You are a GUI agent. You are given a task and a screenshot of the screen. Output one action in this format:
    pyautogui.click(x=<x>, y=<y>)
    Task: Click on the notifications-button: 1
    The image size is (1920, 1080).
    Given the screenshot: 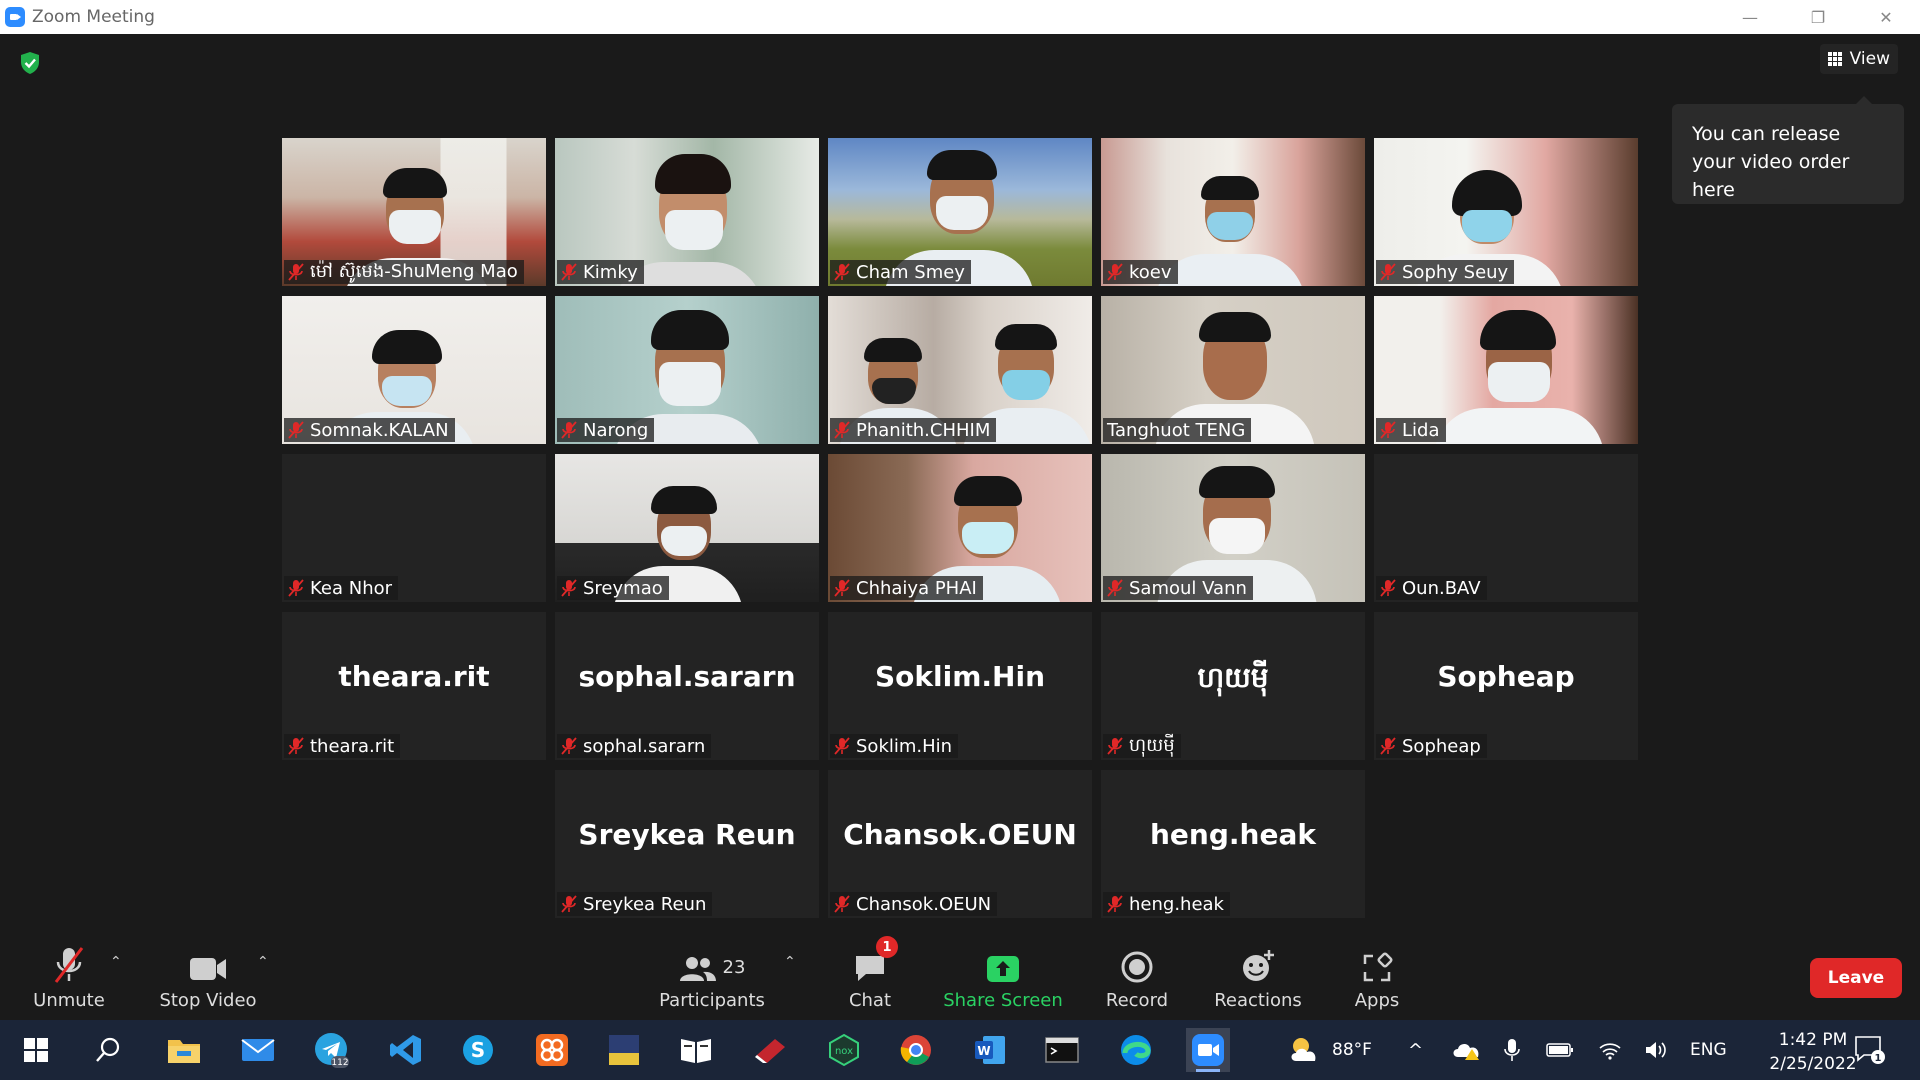 What is the action you would take?
    pyautogui.click(x=1870, y=1050)
    